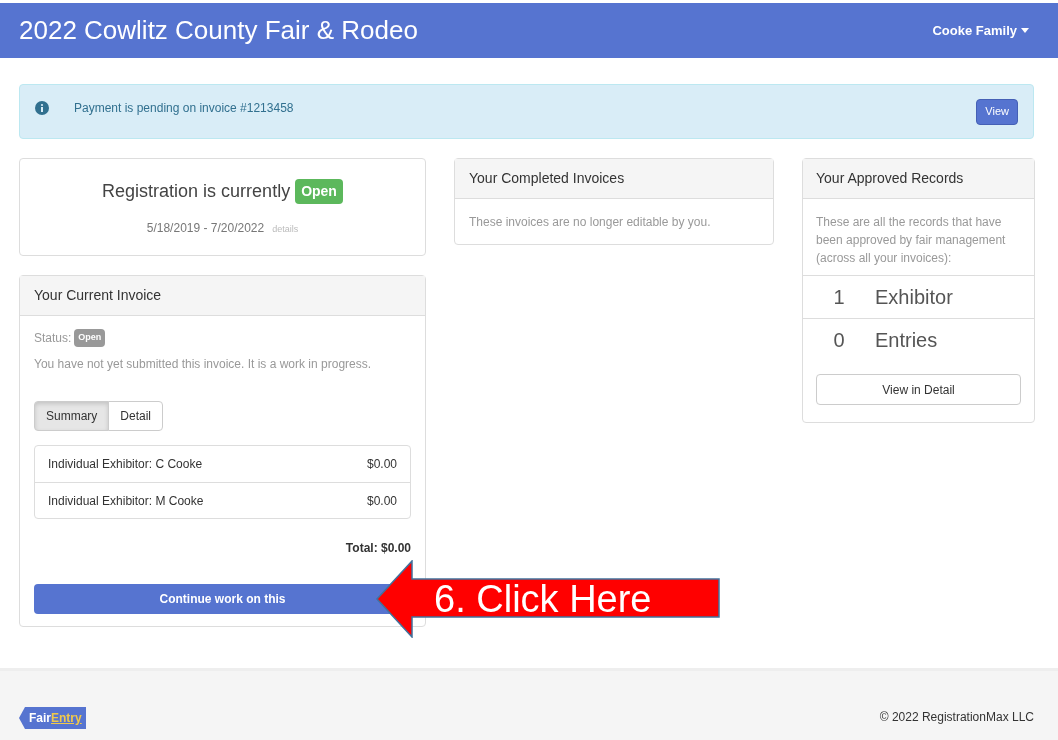  Describe the element at coordinates (218, 30) in the screenshot. I see `site-title: 2022 Cowlitz County Fair & Rodeo` at that location.